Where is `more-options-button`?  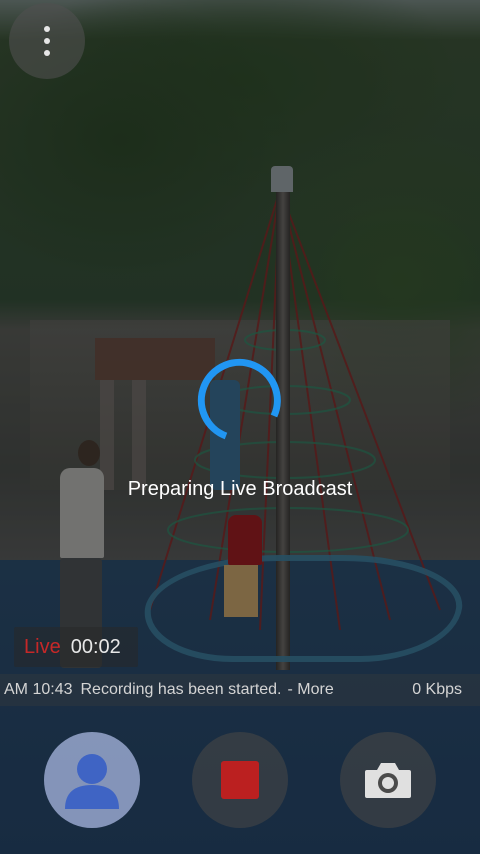
more-options-button is located at coordinates (47, 41).